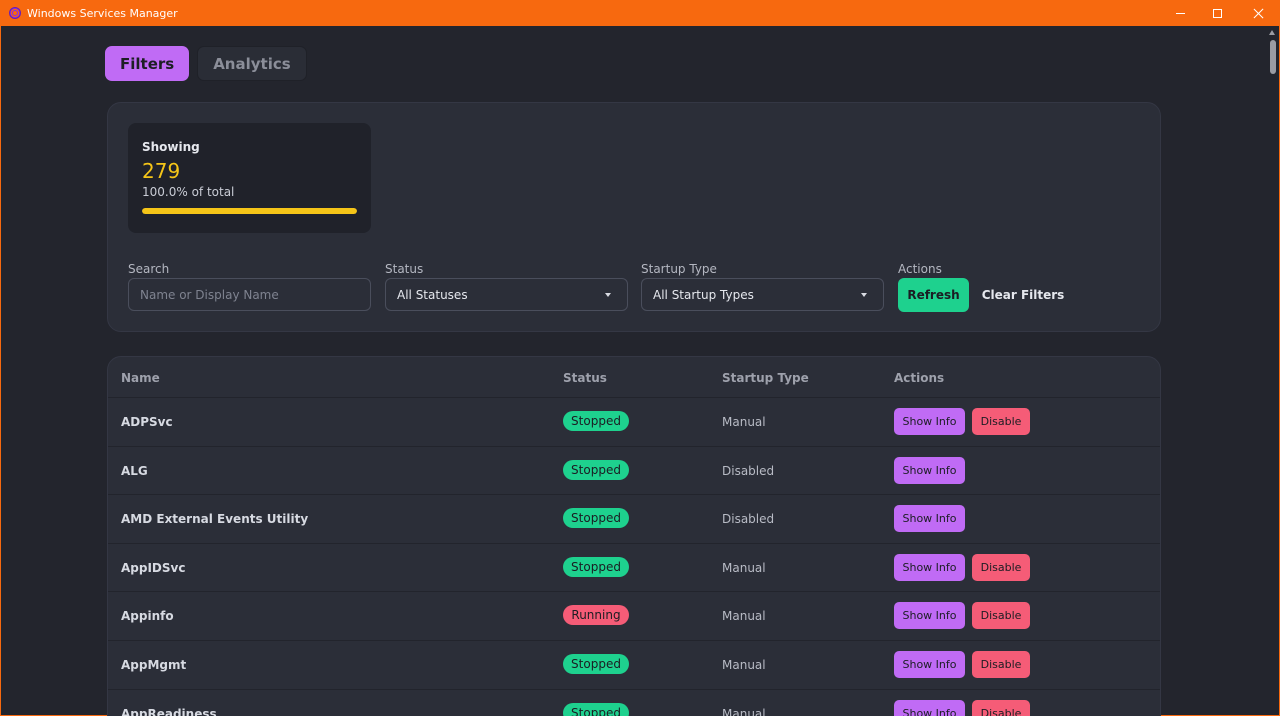 This screenshot has height=716, width=1280. I want to click on header-actions: Actions, so click(919, 378).